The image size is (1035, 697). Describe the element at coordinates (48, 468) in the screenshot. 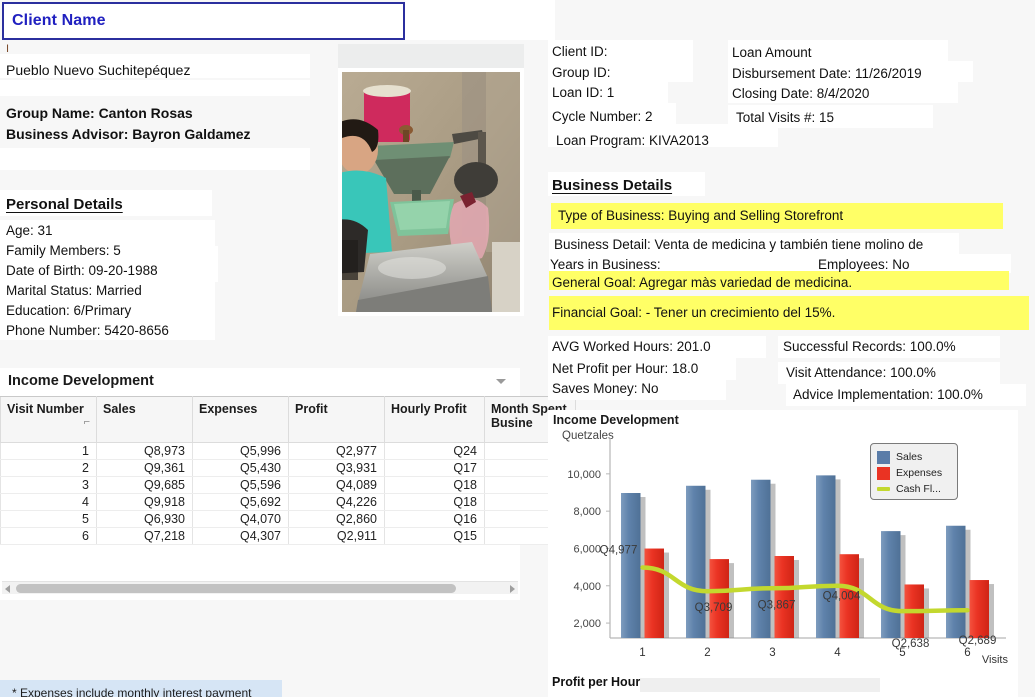

I see `table-cell: 2` at that location.